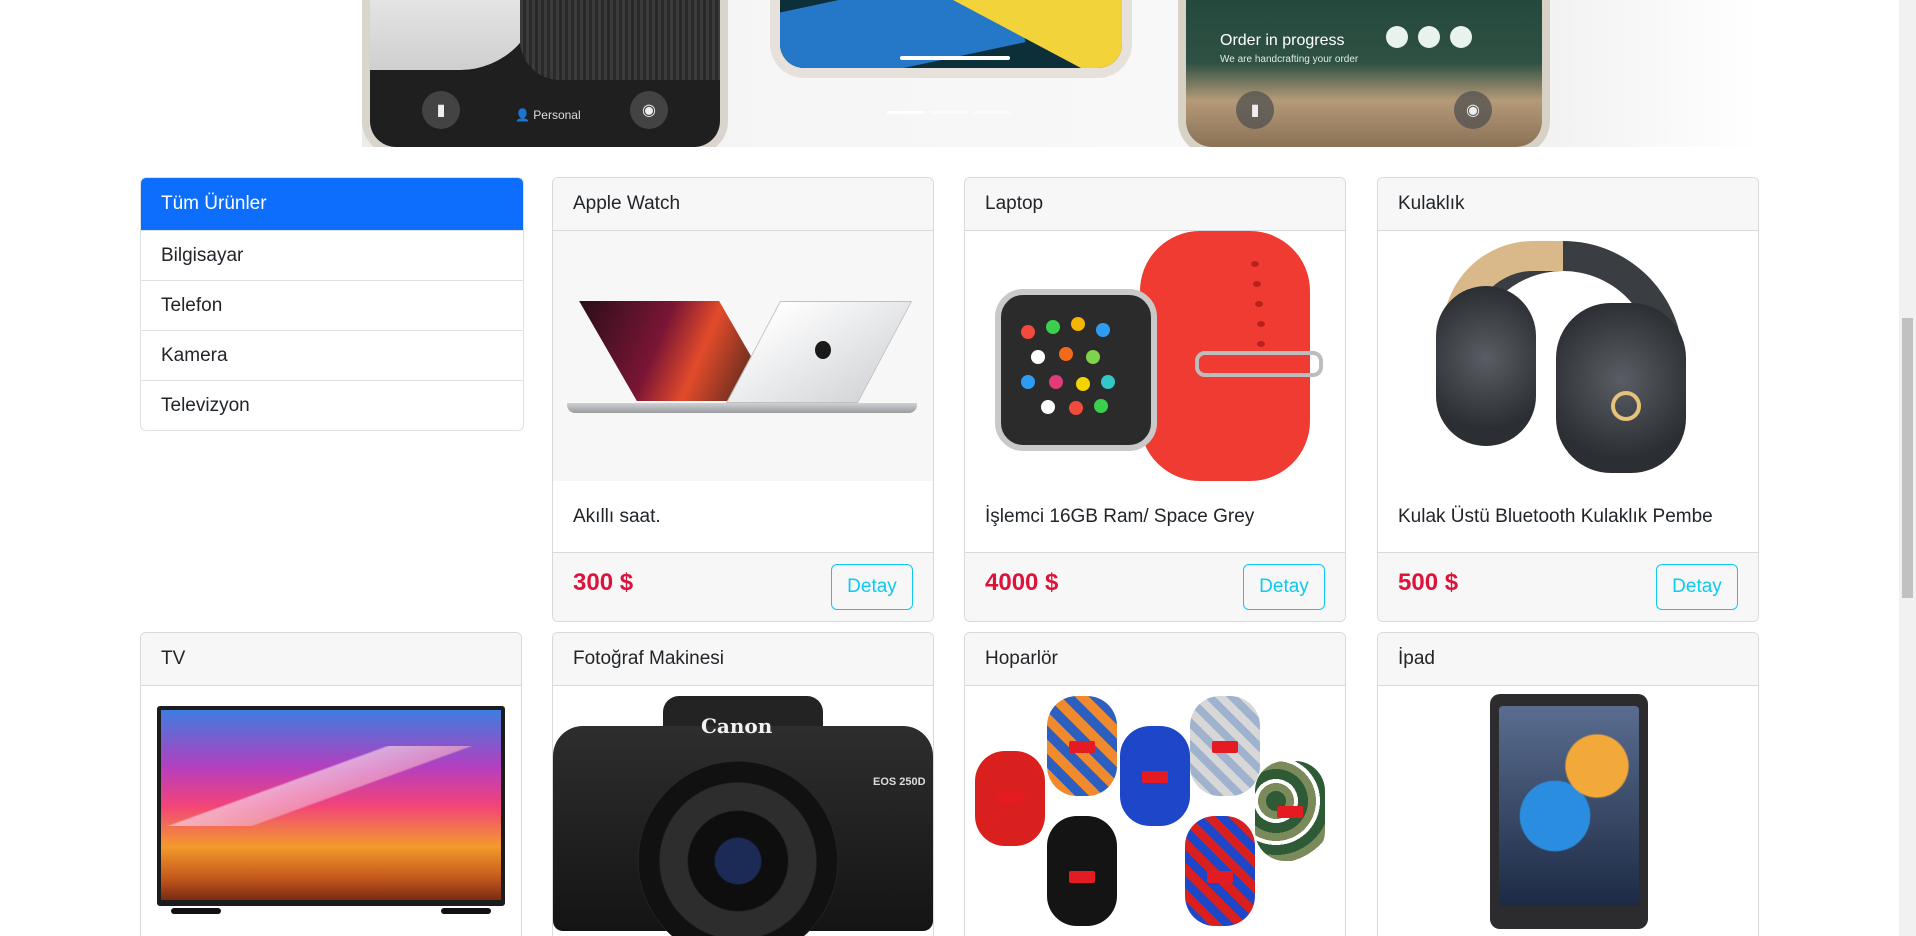  What do you see at coordinates (743, 204) in the screenshot?
I see `product-title: Apple Watch` at bounding box center [743, 204].